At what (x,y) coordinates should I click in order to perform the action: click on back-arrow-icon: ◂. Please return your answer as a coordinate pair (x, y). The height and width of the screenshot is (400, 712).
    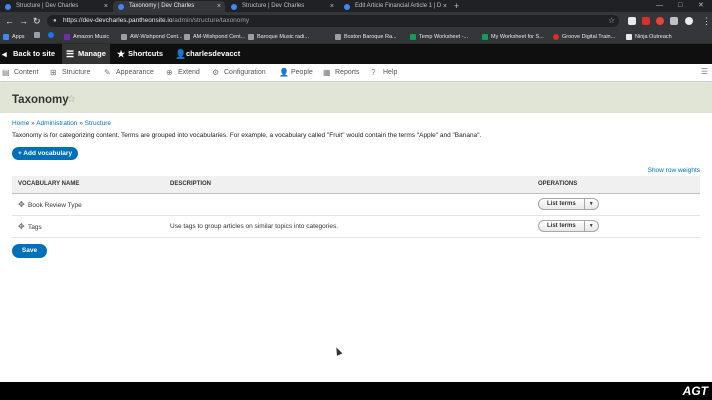
    Looking at the image, I should click on (4, 54).